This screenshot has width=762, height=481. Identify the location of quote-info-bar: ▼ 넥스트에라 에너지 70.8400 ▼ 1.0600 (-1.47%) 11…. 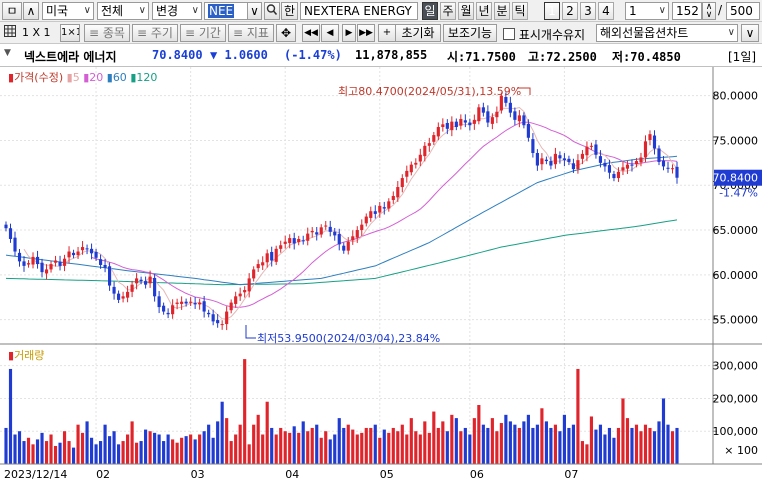
(381, 55).